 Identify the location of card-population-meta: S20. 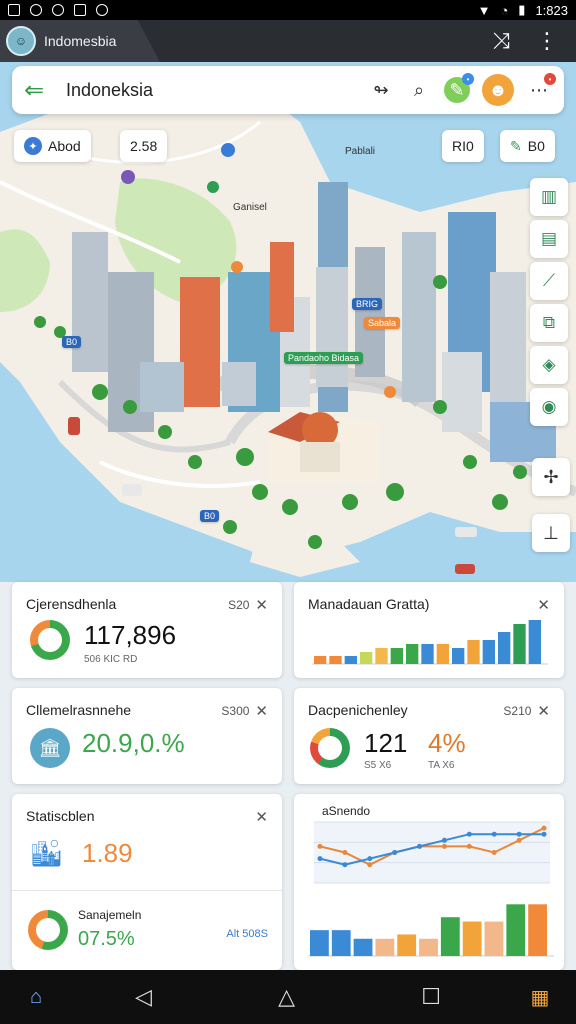
(239, 605).